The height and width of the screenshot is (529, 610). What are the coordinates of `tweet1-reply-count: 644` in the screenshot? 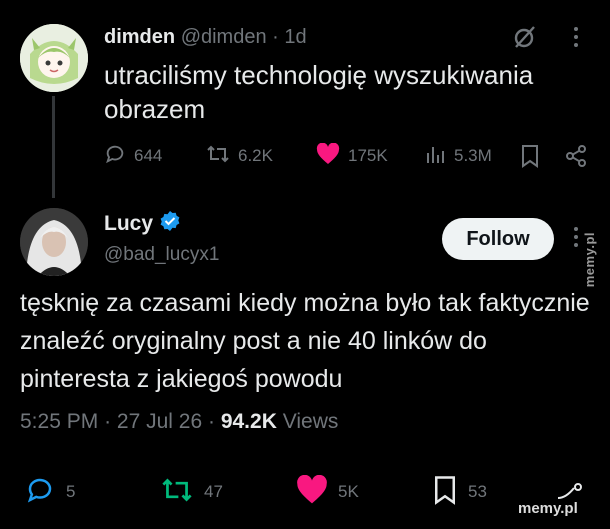 It's located at (148, 155).